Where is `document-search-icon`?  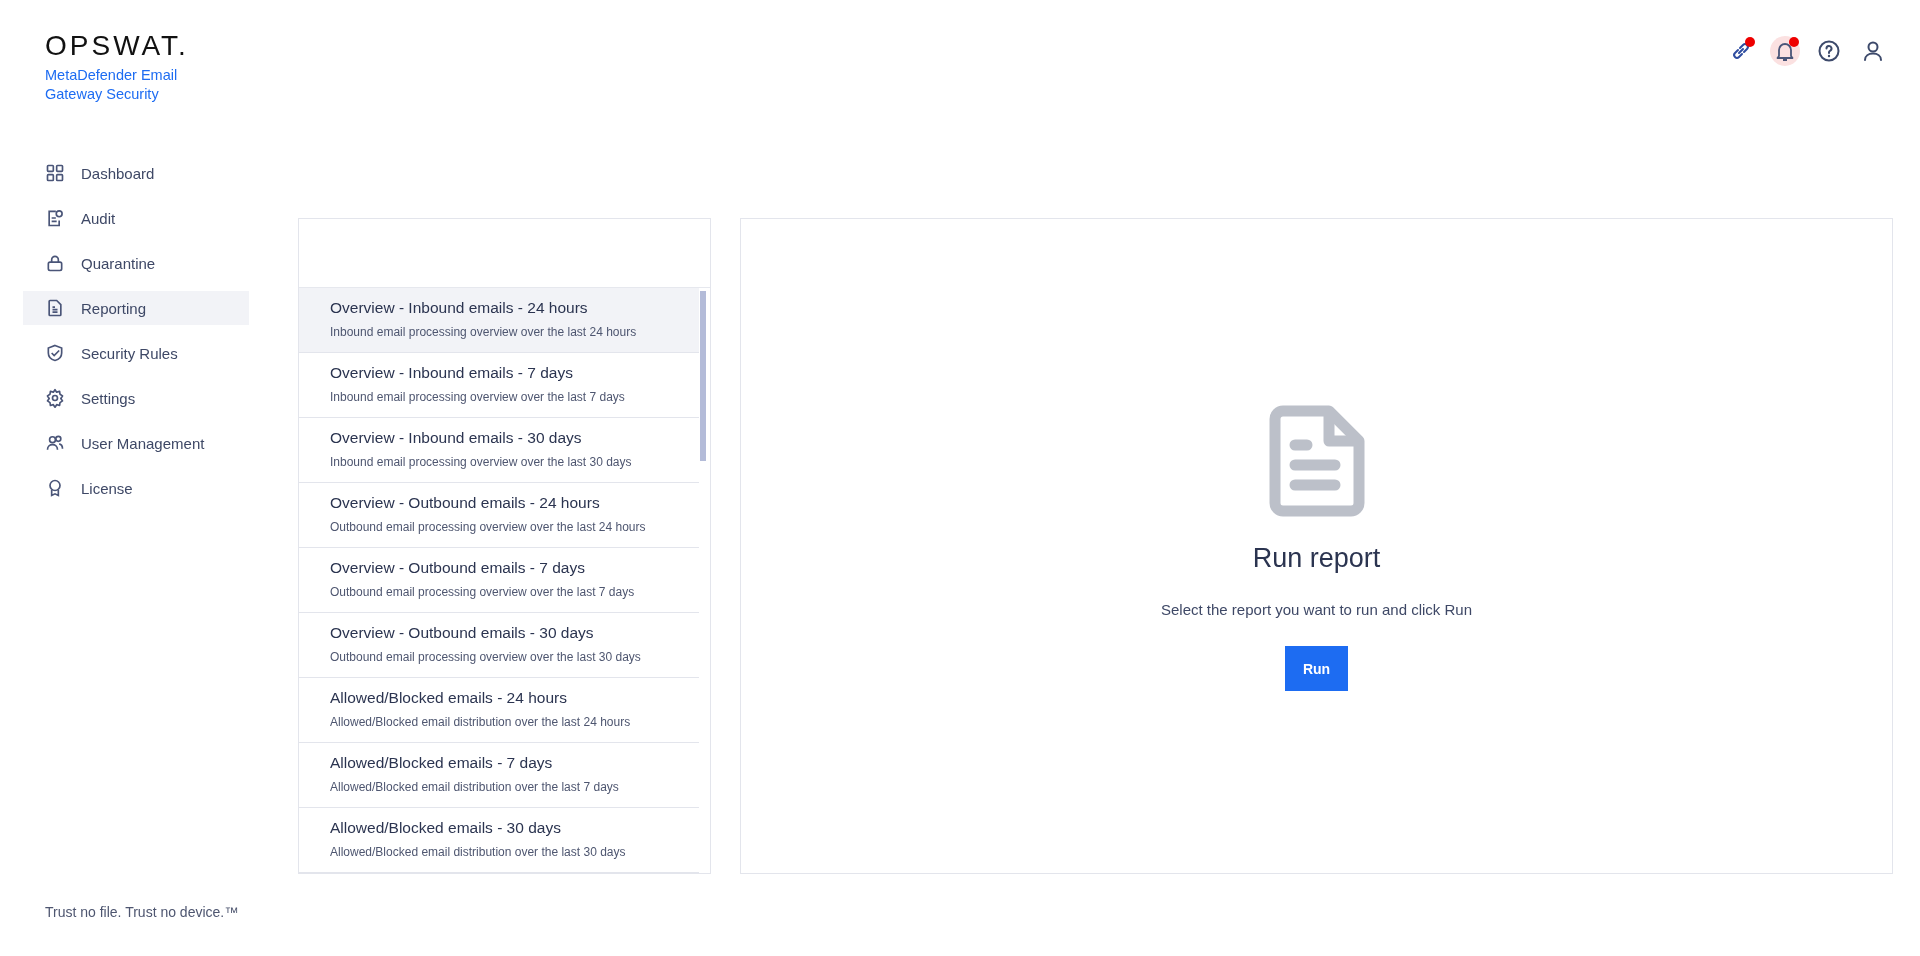 document-search-icon is located at coordinates (55, 218).